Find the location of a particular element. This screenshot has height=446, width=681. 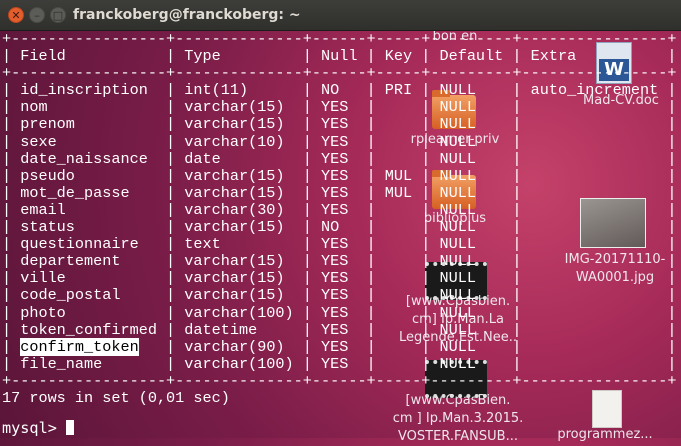

title-bar: ✕ – □ franckoberg@franckoberg: ~ is located at coordinates (340, 15).